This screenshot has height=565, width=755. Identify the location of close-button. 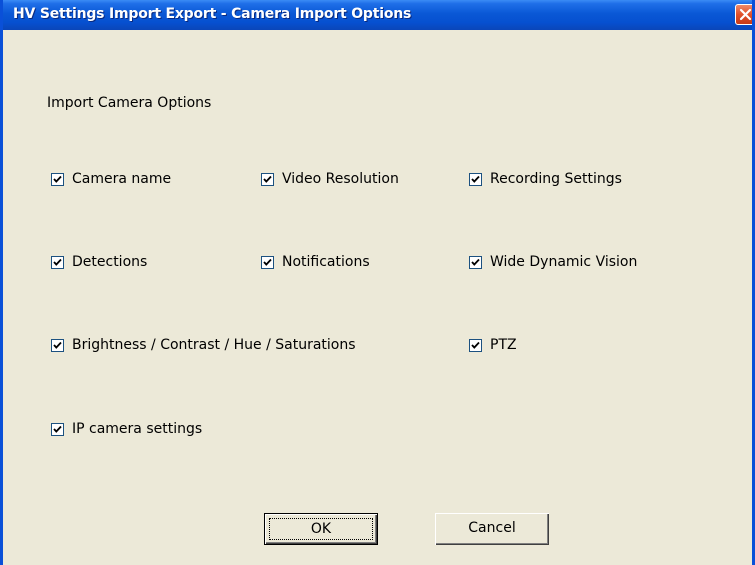
(743, 14).